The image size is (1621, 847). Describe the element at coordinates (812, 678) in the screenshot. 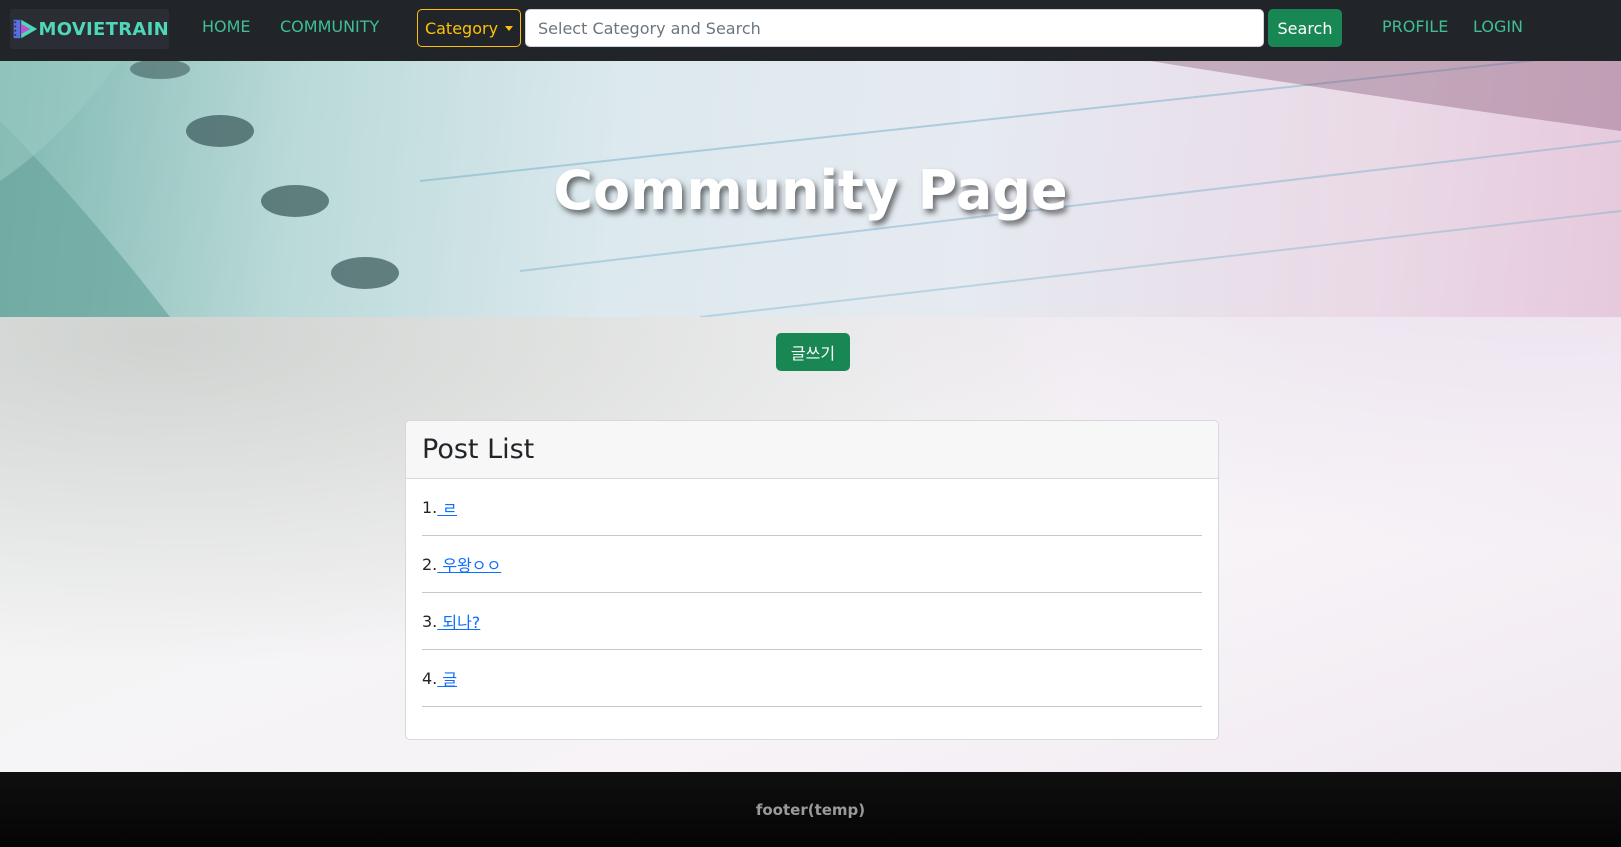

I see `post-list-item: 4. 글` at that location.